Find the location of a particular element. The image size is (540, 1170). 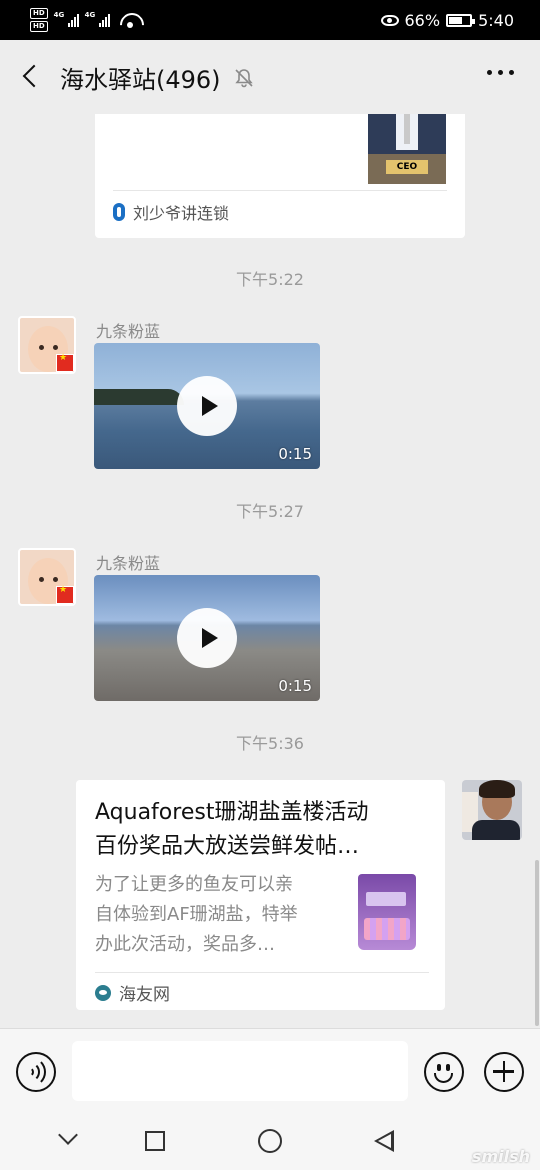

ceo-plate: CEO is located at coordinates (407, 167).